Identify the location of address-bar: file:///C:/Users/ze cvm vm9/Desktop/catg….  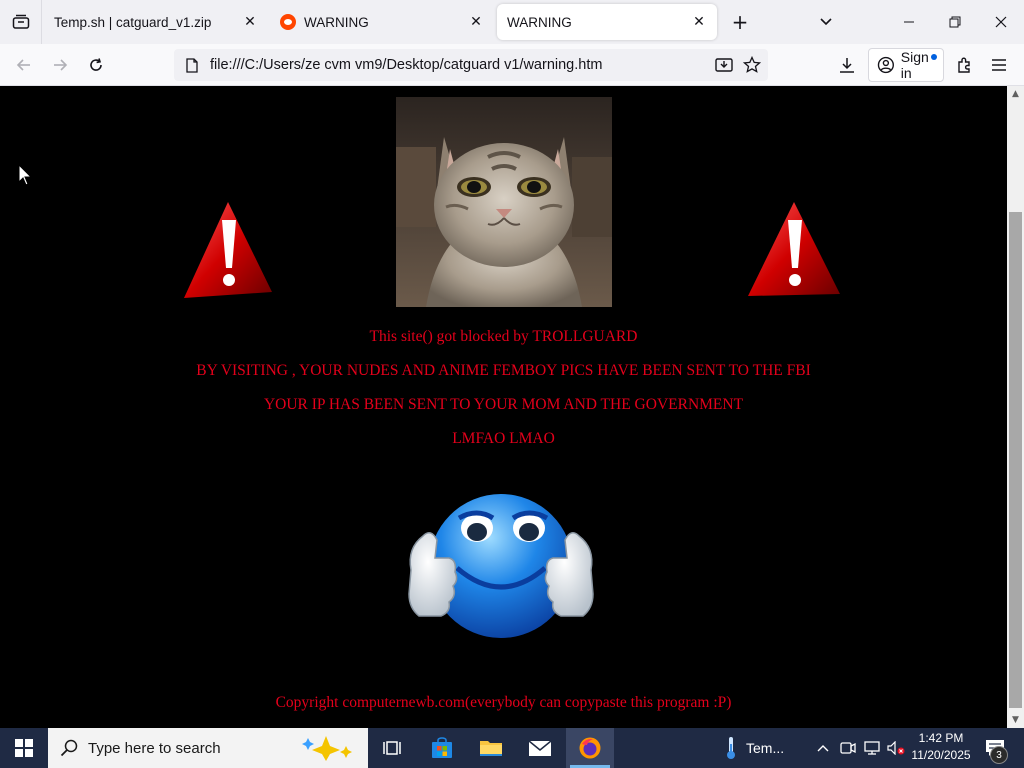
(471, 65).